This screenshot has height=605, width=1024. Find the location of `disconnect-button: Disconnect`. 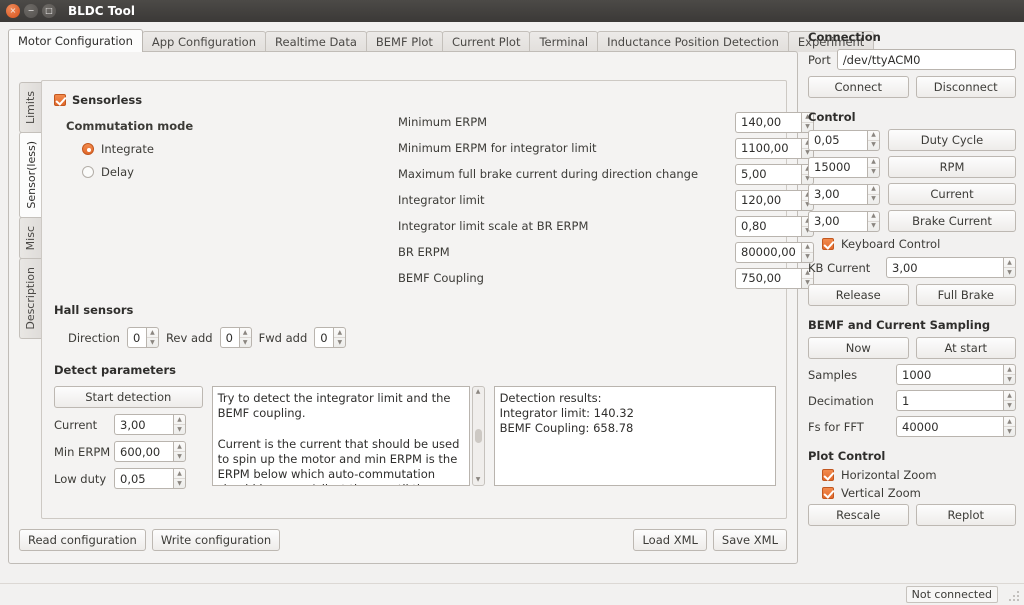

disconnect-button: Disconnect is located at coordinates (965, 87).